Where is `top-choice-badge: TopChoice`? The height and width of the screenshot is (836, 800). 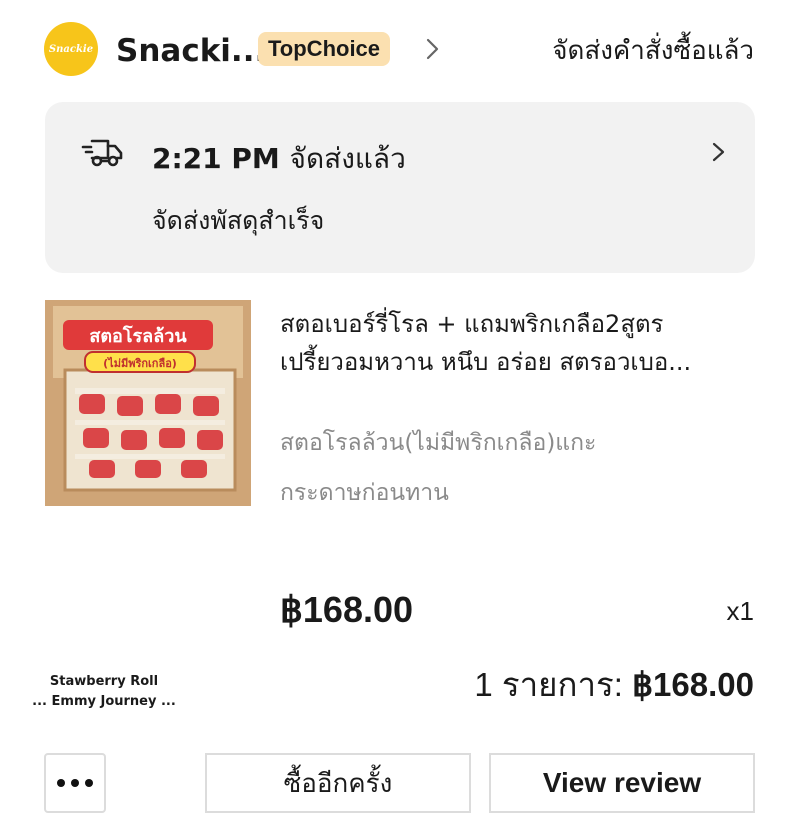 top-choice-badge: TopChoice is located at coordinates (324, 49).